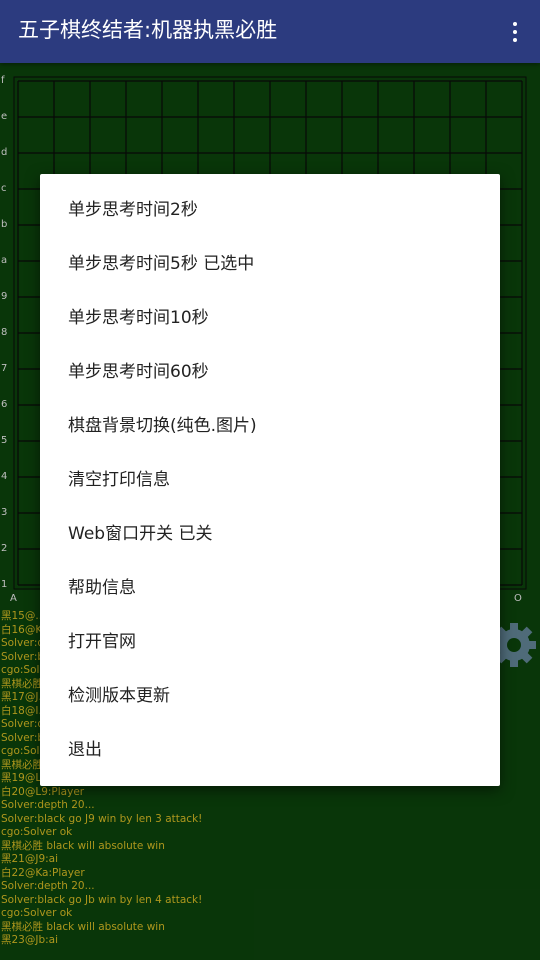  I want to click on menu-item-label: 单步思考时间60秒, so click(138, 372).